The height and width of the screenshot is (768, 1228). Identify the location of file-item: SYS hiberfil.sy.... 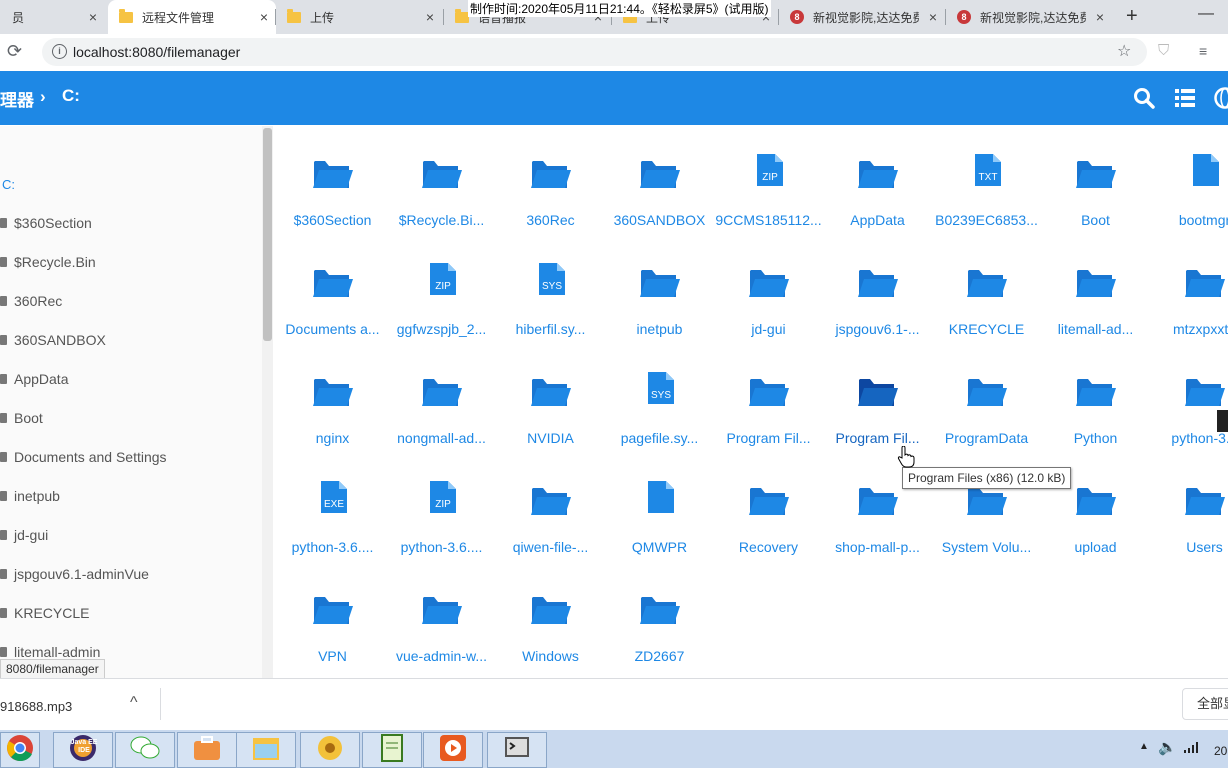
(550, 291).